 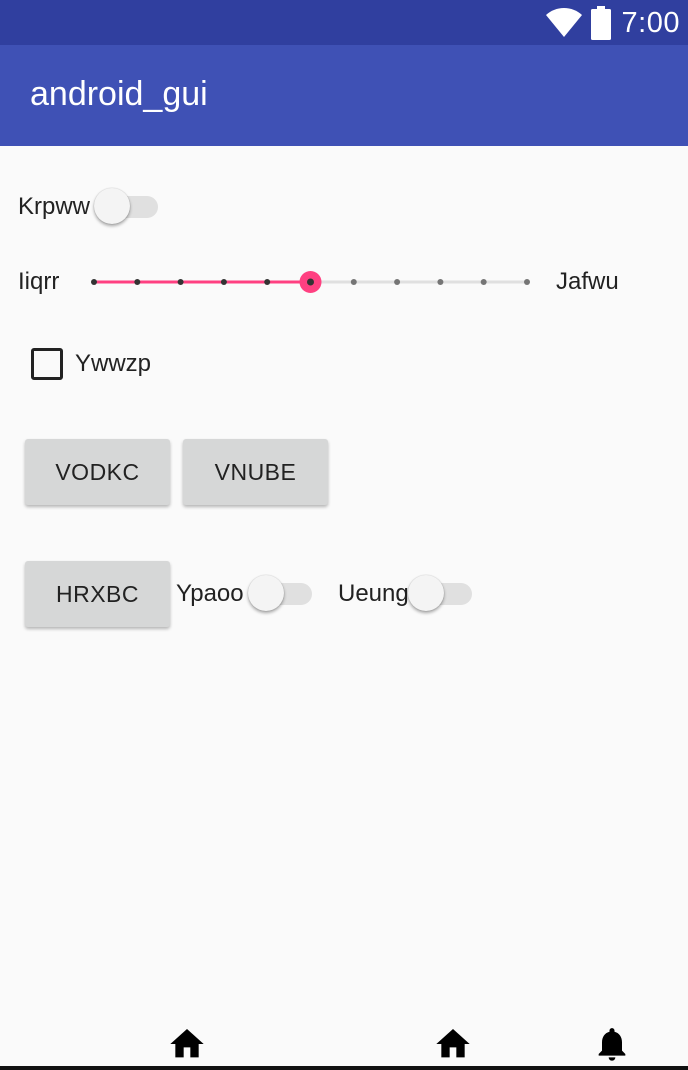 What do you see at coordinates (563, 22) in the screenshot?
I see `wifi-icon` at bounding box center [563, 22].